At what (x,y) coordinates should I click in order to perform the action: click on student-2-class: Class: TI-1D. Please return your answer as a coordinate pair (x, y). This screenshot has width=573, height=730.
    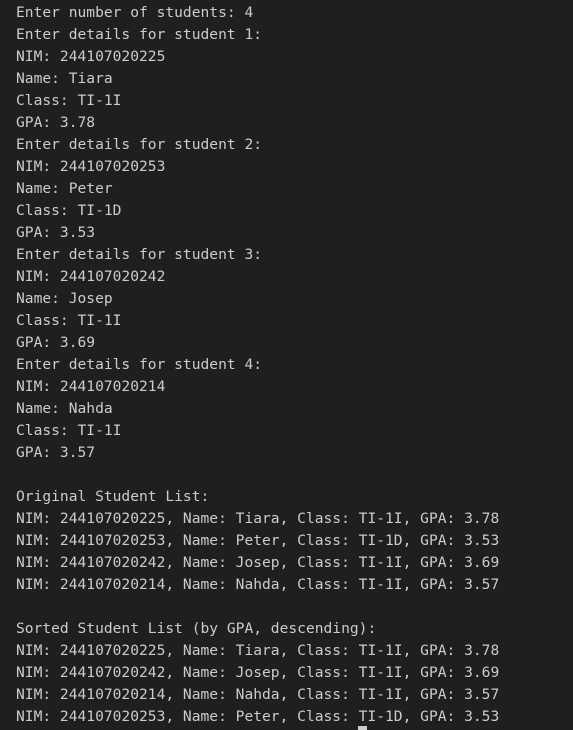
    Looking at the image, I should click on (69, 210).